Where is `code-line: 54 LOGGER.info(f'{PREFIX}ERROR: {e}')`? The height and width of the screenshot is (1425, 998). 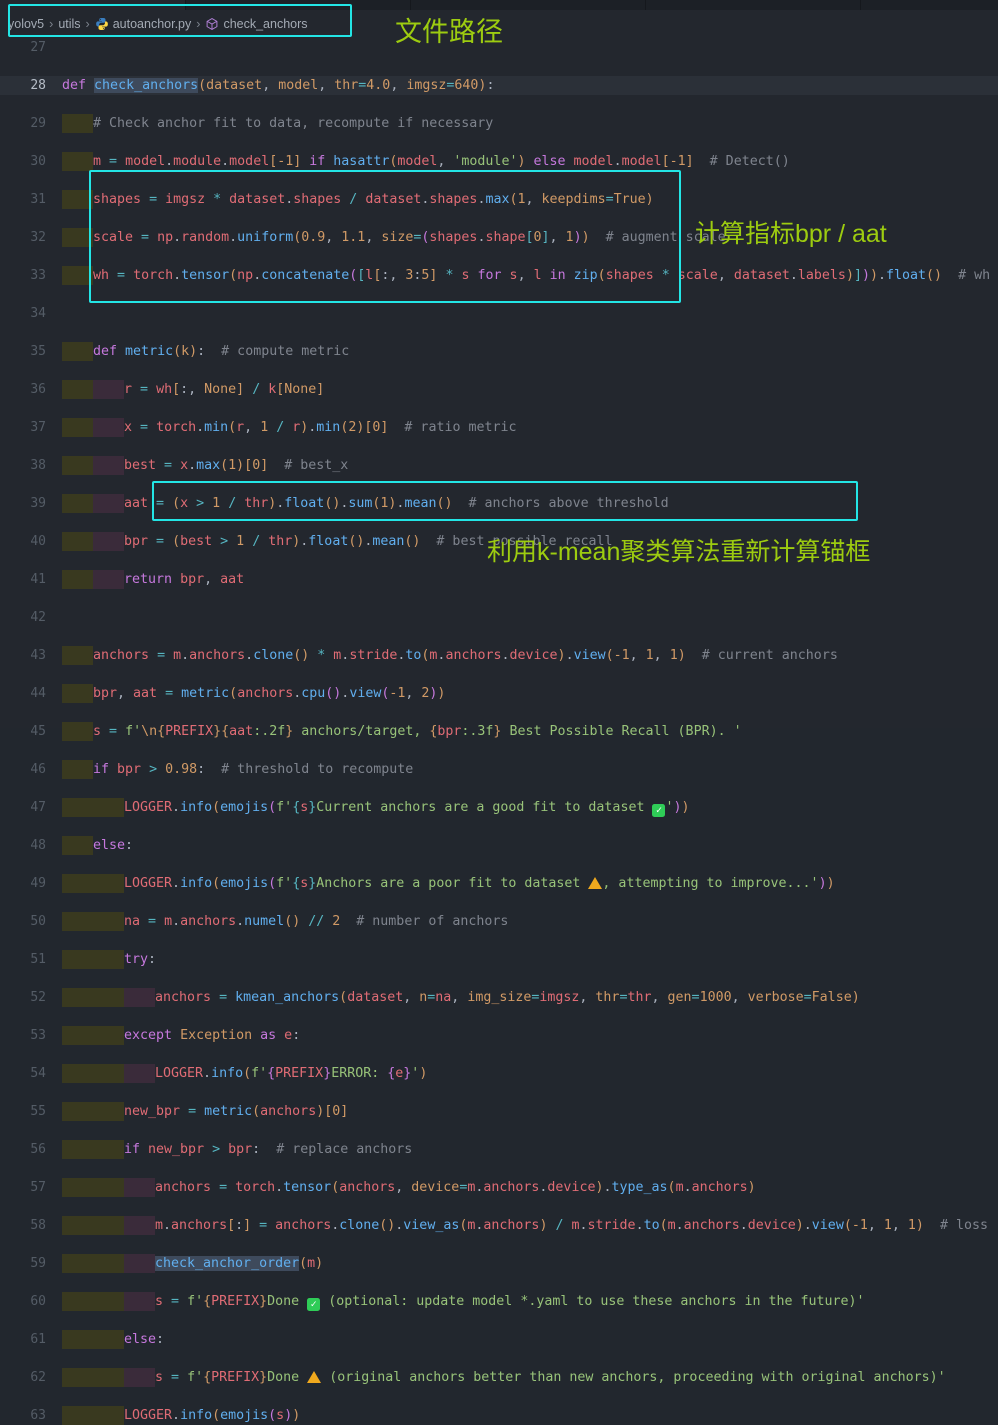 code-line: 54 LOGGER.info(f'{PREFIX}ERROR: {e}') is located at coordinates (499, 1073).